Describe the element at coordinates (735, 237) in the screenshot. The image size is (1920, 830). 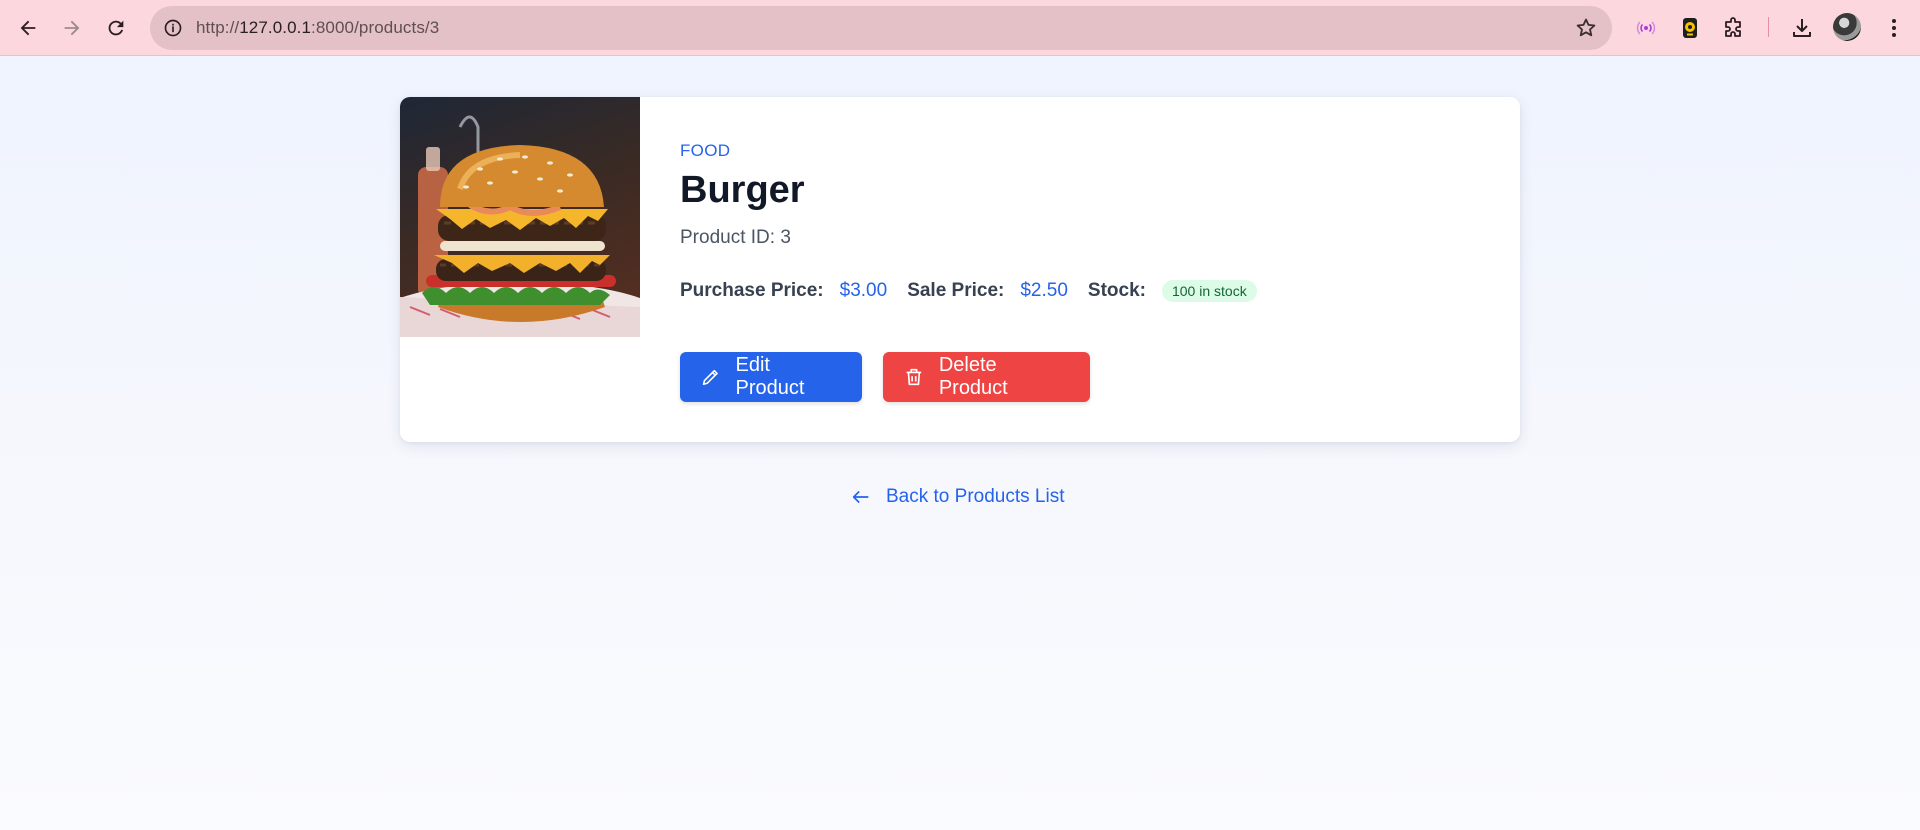
I see `product-id: Product ID: 3` at that location.